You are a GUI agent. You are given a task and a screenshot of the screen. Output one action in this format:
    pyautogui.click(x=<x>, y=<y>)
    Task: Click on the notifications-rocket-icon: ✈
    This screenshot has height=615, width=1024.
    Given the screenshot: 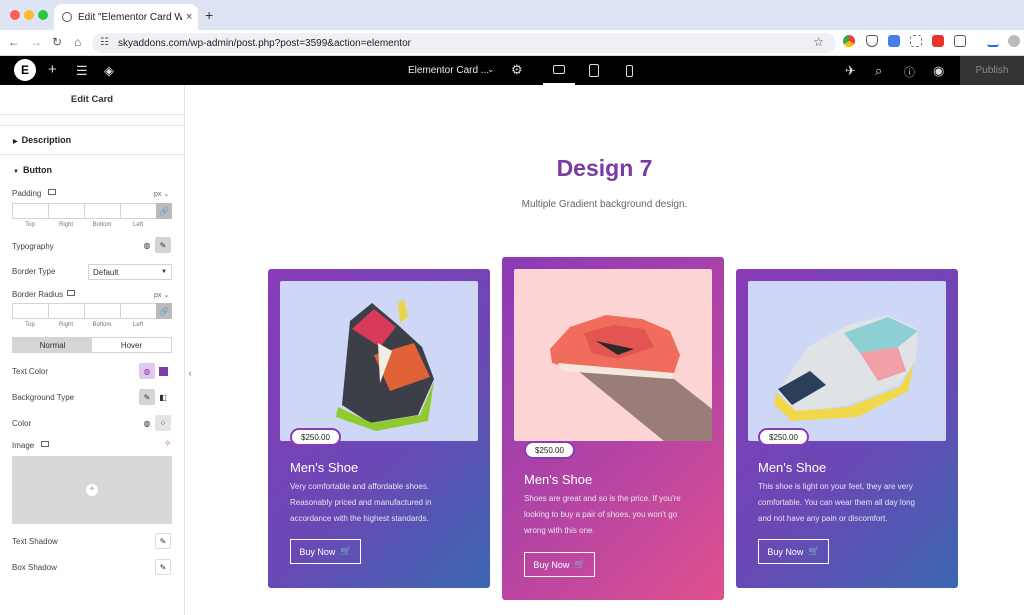 What is the action you would take?
    pyautogui.click(x=850, y=71)
    